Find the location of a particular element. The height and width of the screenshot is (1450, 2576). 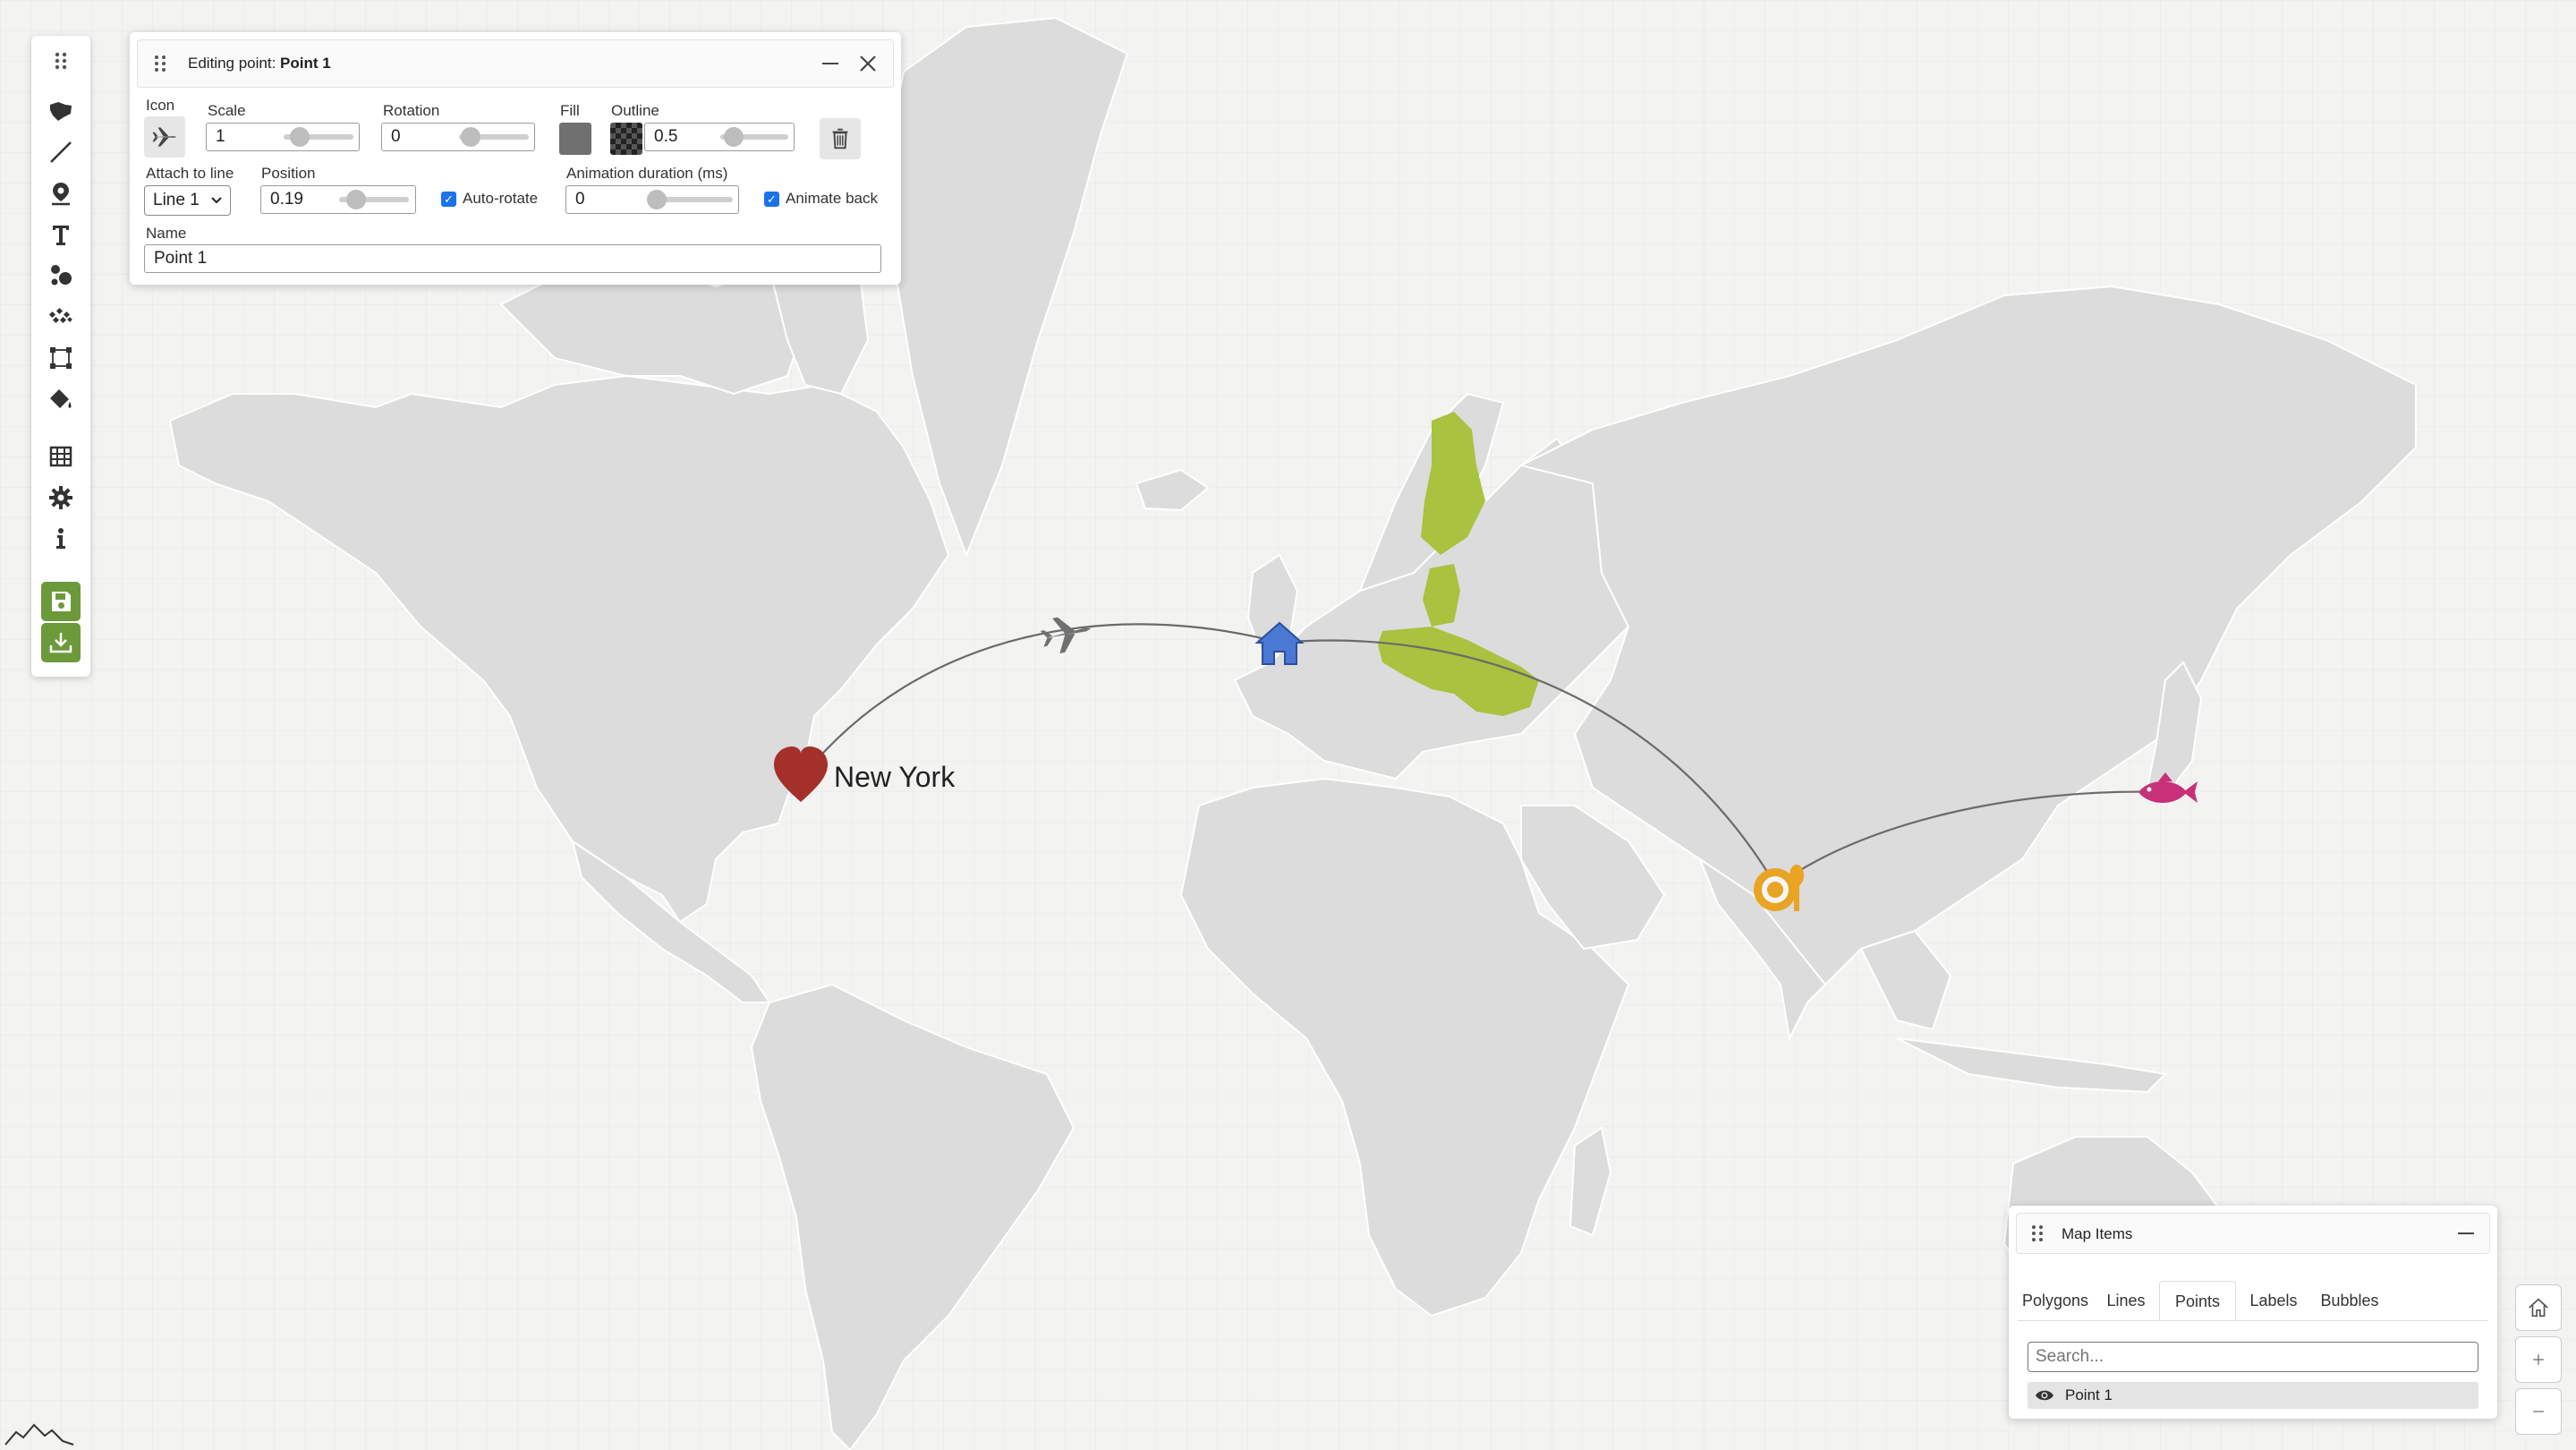

rotation-value: 0 is located at coordinates (396, 136).